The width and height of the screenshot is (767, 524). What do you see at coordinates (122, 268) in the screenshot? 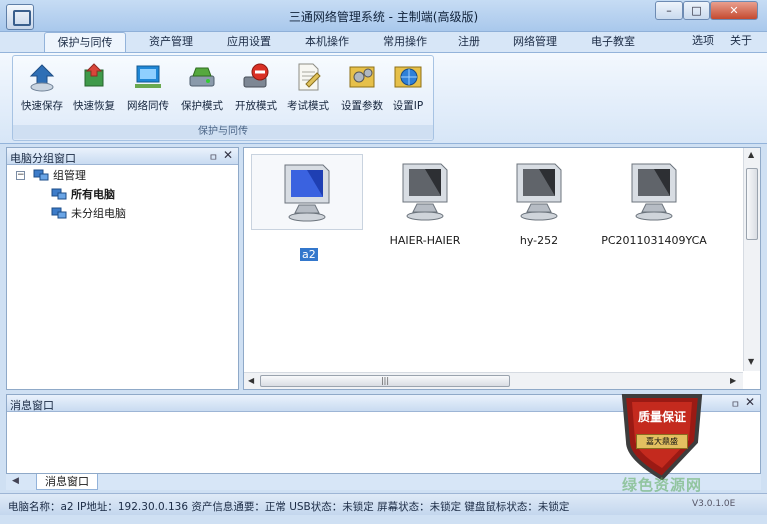
I see `computer-group-panel: 电脑分组窗口 ㅁ ✕ − 组管理 所有电脑 未分组电脑` at bounding box center [122, 268].